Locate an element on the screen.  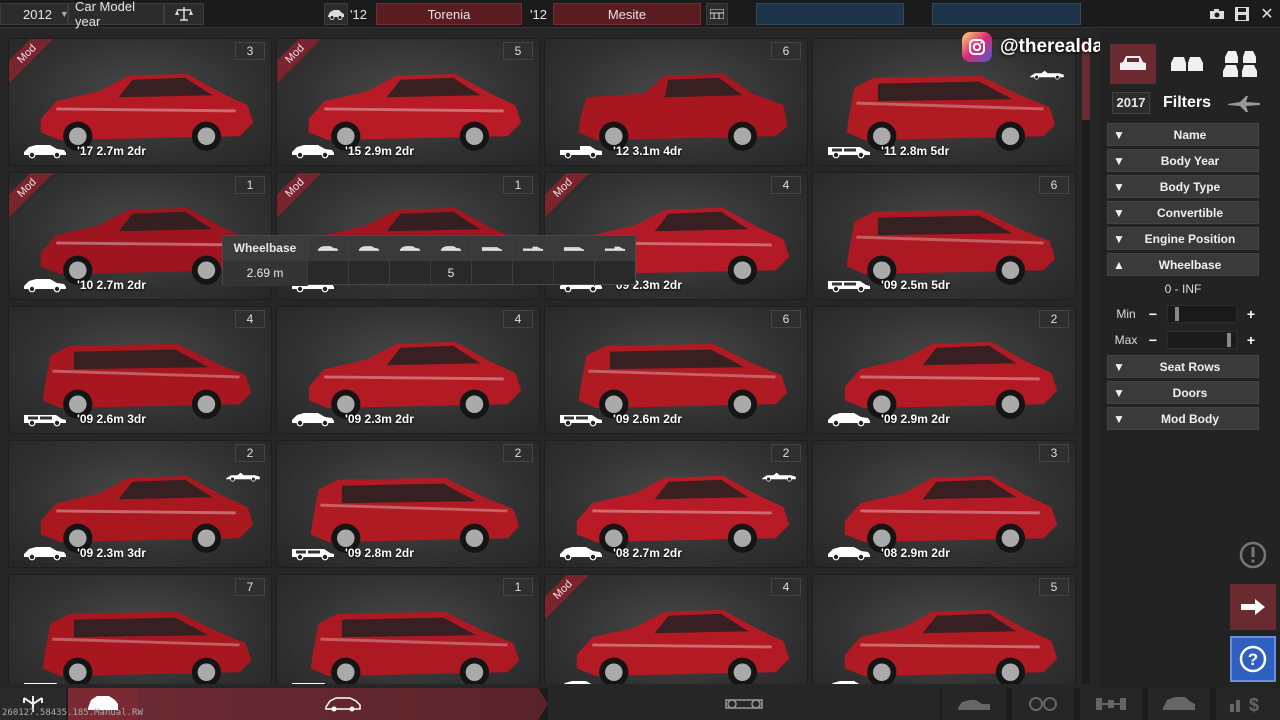
car-meta: '15 2.9m 2dr is located at coordinates (350, 151).